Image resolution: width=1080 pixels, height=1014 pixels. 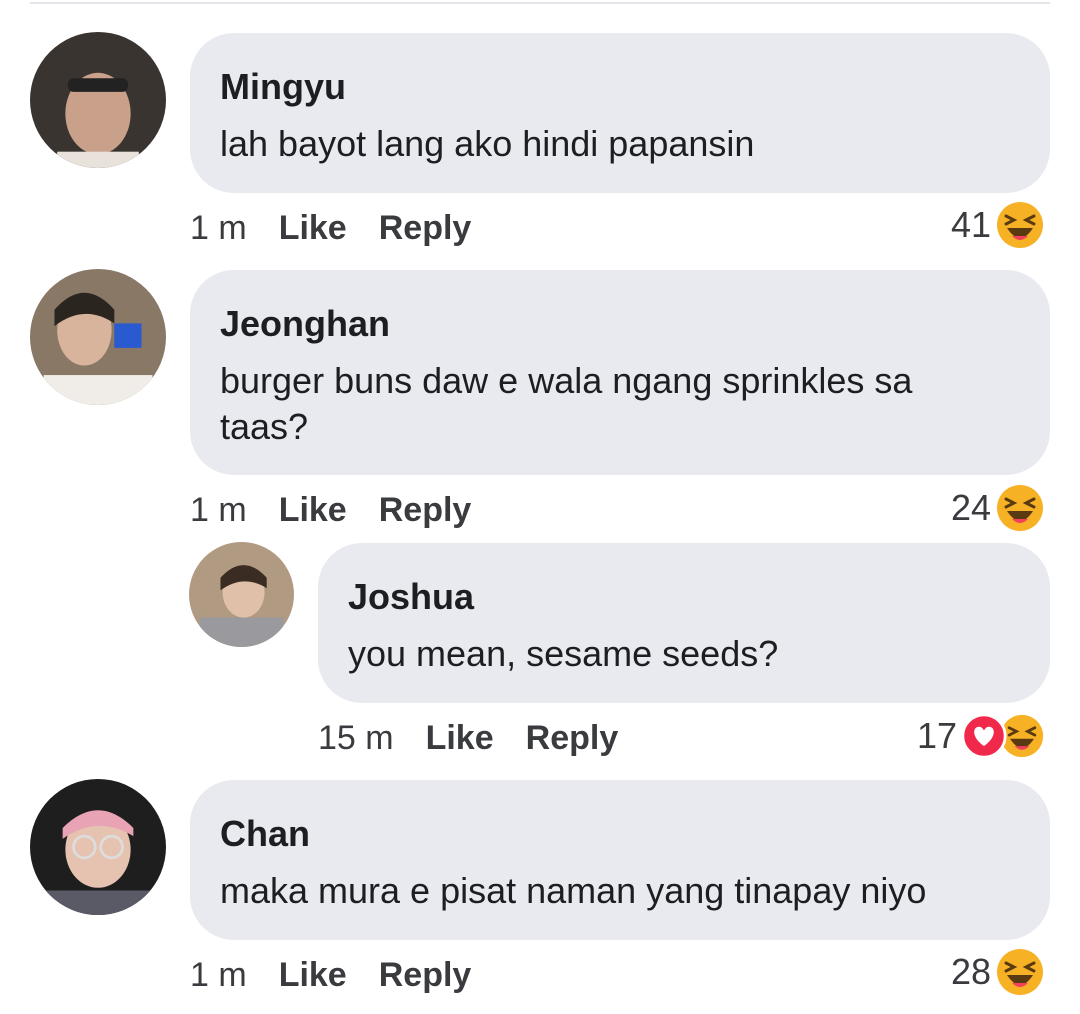 I want to click on comment-actions: 15 m Like Reply, so click(x=468, y=738).